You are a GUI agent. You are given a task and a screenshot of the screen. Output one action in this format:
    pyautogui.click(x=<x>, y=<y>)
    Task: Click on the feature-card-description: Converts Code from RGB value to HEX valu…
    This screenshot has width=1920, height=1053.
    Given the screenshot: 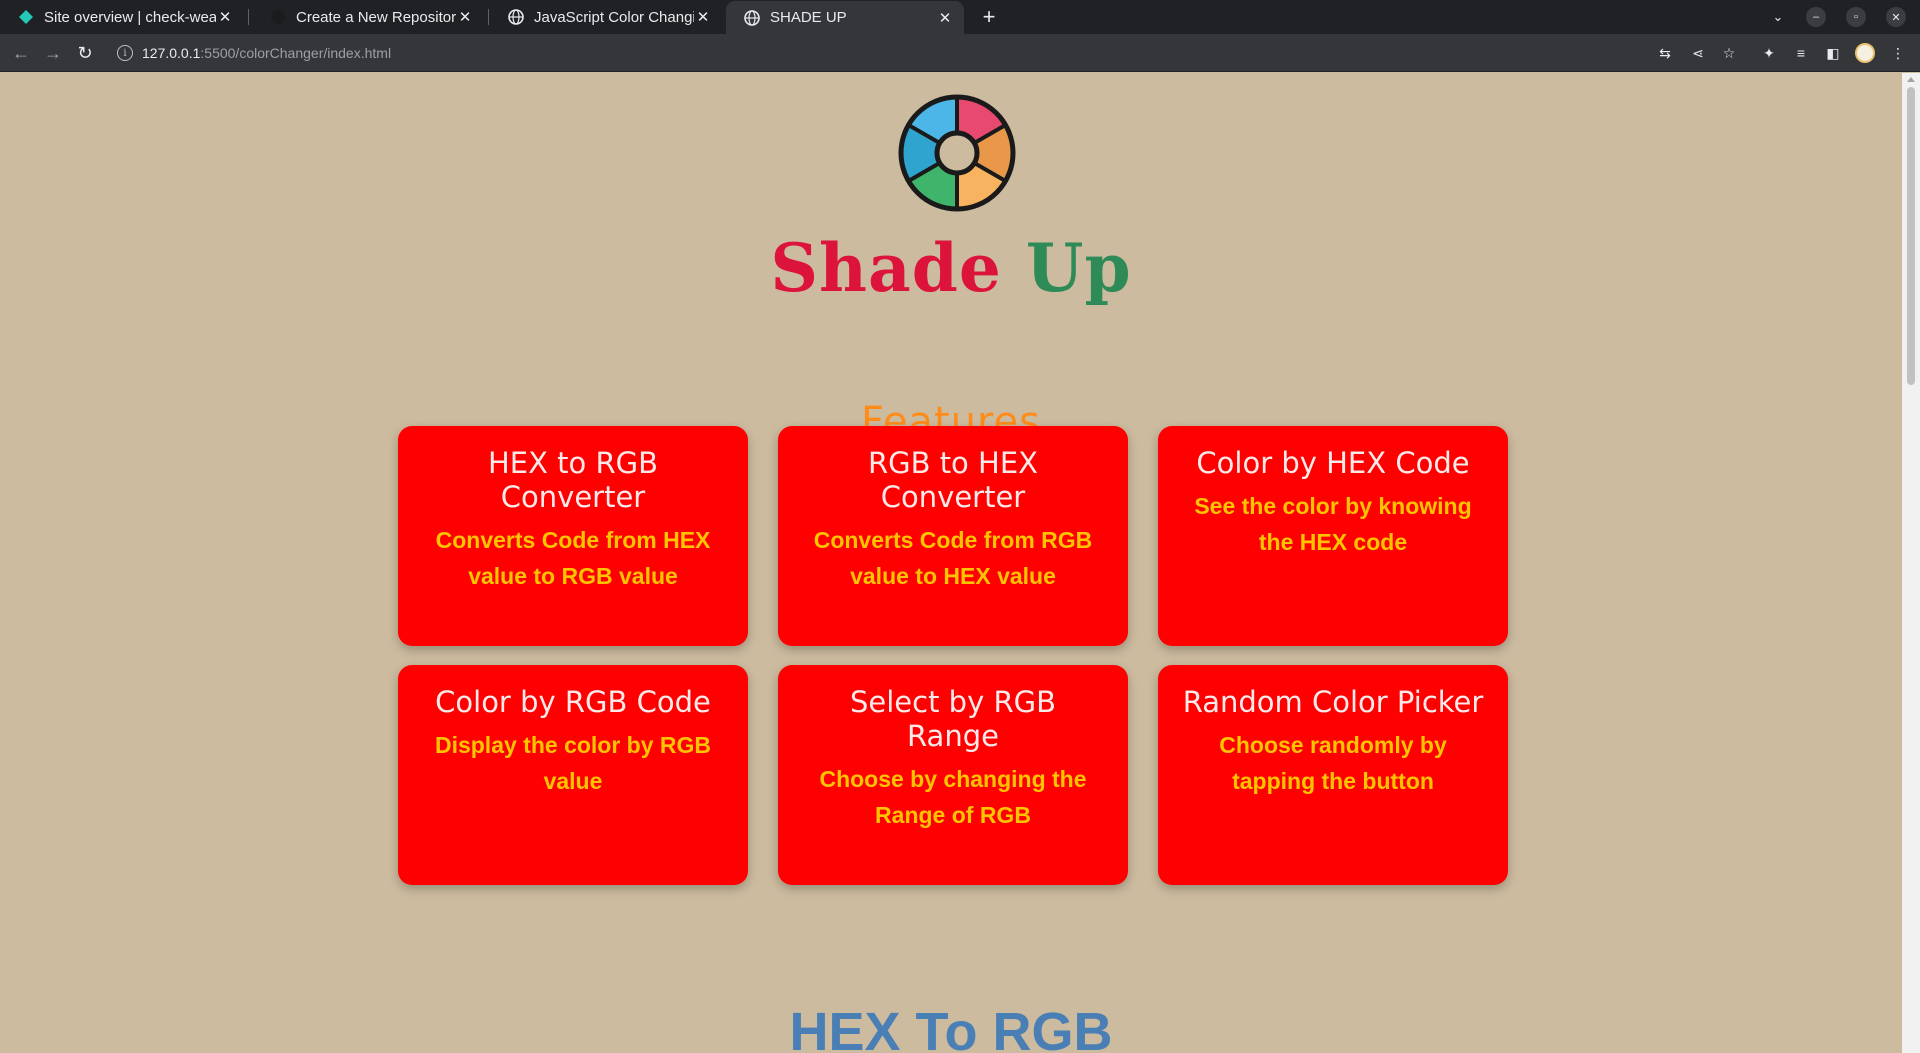 What is the action you would take?
    pyautogui.click(x=953, y=558)
    